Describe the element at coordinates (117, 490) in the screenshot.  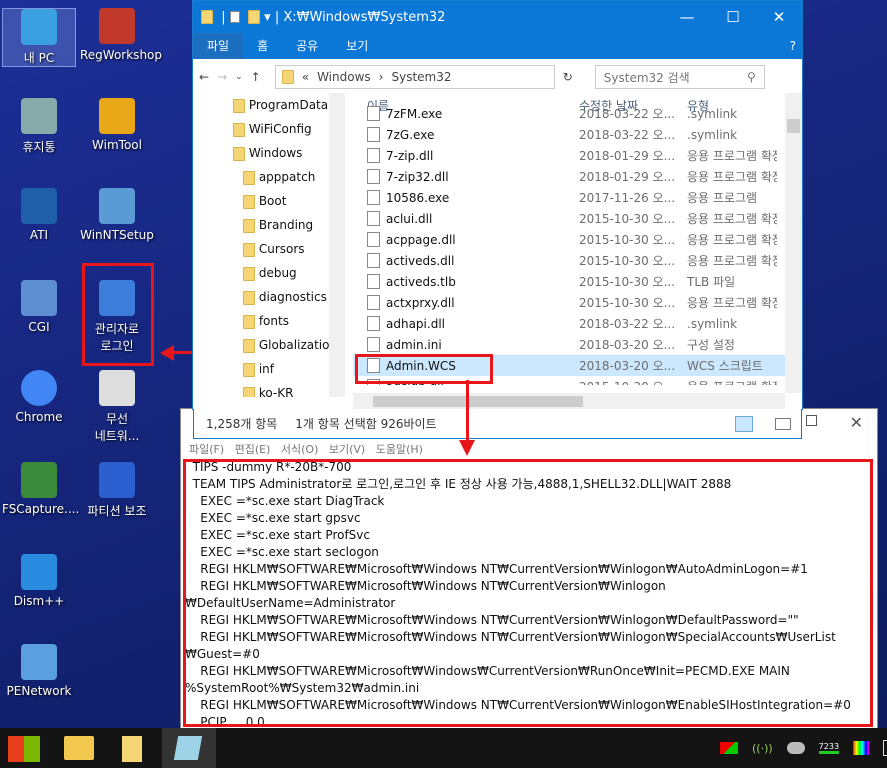
I see `desktop-icon: 파티션 보조` at that location.